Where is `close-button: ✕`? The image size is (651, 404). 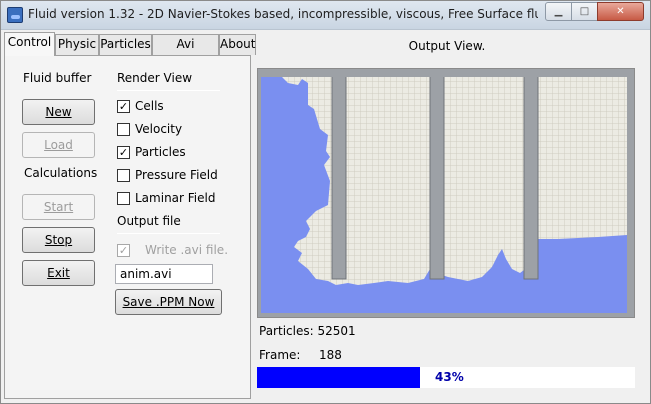 close-button: ✕ is located at coordinates (620, 11).